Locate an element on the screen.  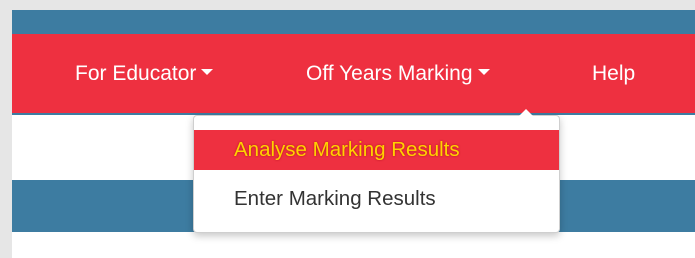
menu-item-enter-label: Enter Marking Results is located at coordinates (335, 198).